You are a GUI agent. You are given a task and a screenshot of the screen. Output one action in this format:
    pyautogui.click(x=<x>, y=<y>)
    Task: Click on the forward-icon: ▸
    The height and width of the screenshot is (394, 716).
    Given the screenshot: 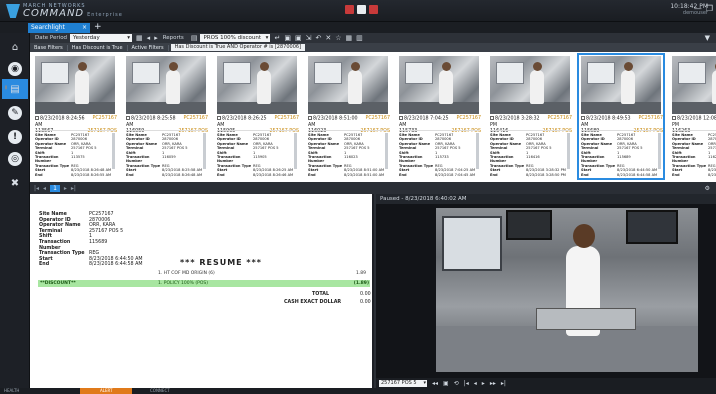 What is the action you would take?
    pyautogui.click(x=156, y=38)
    